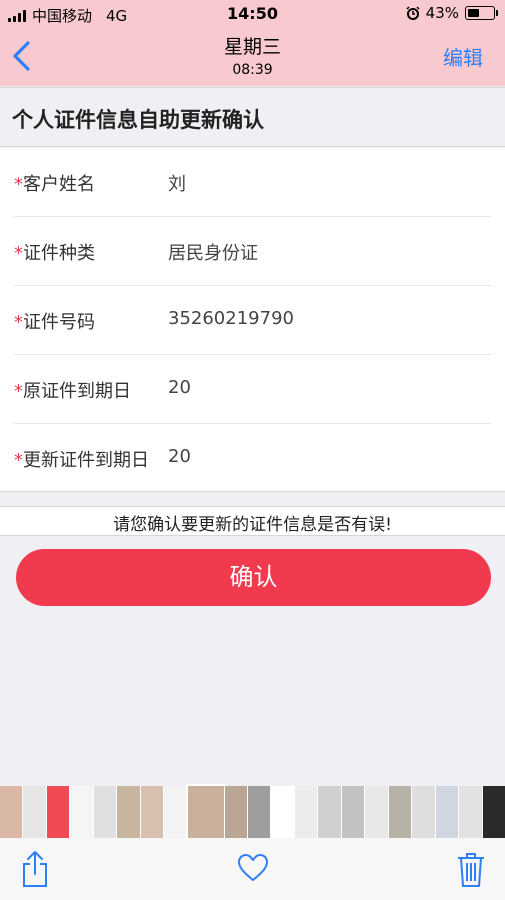 The image size is (505, 900). What do you see at coordinates (442, 13) in the screenshot?
I see `battery-percent: 43%` at bounding box center [442, 13].